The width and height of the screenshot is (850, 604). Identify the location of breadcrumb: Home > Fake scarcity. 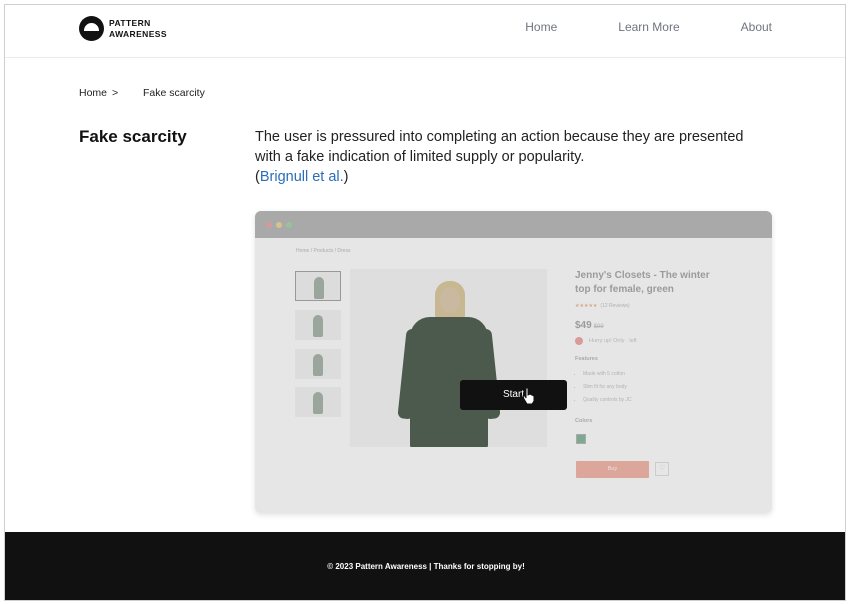
(142, 93).